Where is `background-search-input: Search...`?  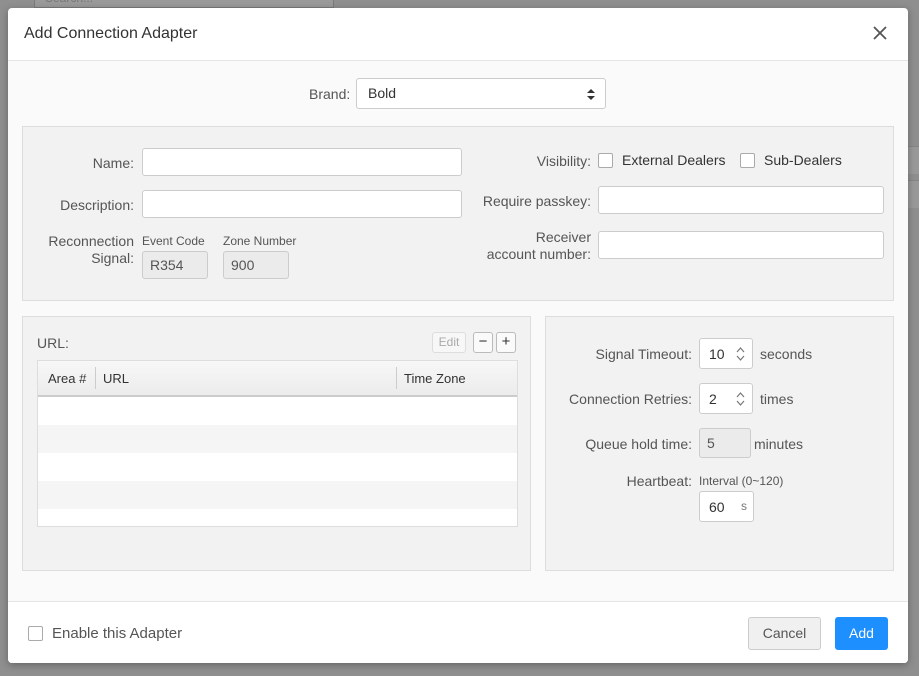
background-search-input: Search... is located at coordinates (184, 4).